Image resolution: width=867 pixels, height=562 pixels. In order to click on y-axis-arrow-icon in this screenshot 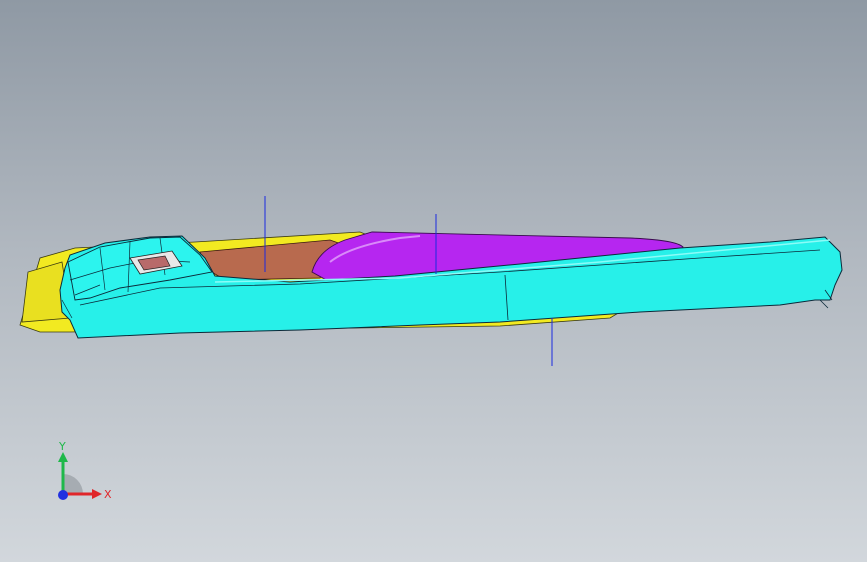, I will do `click(63, 457)`.